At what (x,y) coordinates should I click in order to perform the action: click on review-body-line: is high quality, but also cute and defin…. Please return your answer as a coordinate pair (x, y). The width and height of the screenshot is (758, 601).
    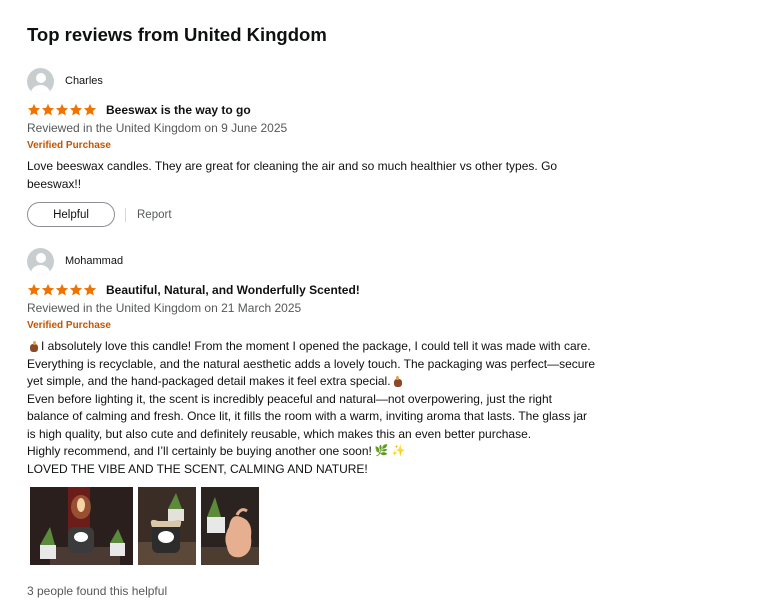
    Looking at the image, I should click on (279, 433).